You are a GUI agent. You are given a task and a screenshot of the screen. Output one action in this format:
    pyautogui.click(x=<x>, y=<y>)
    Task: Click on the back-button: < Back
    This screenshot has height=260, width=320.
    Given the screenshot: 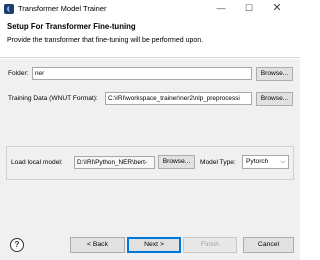 What is the action you would take?
    pyautogui.click(x=97, y=245)
    